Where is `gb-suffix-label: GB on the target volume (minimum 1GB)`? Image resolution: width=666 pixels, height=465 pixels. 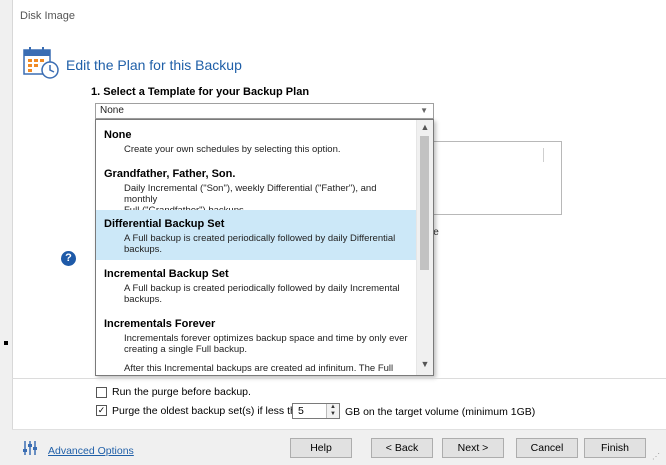 gb-suffix-label: GB on the target volume (minimum 1GB) is located at coordinates (440, 412).